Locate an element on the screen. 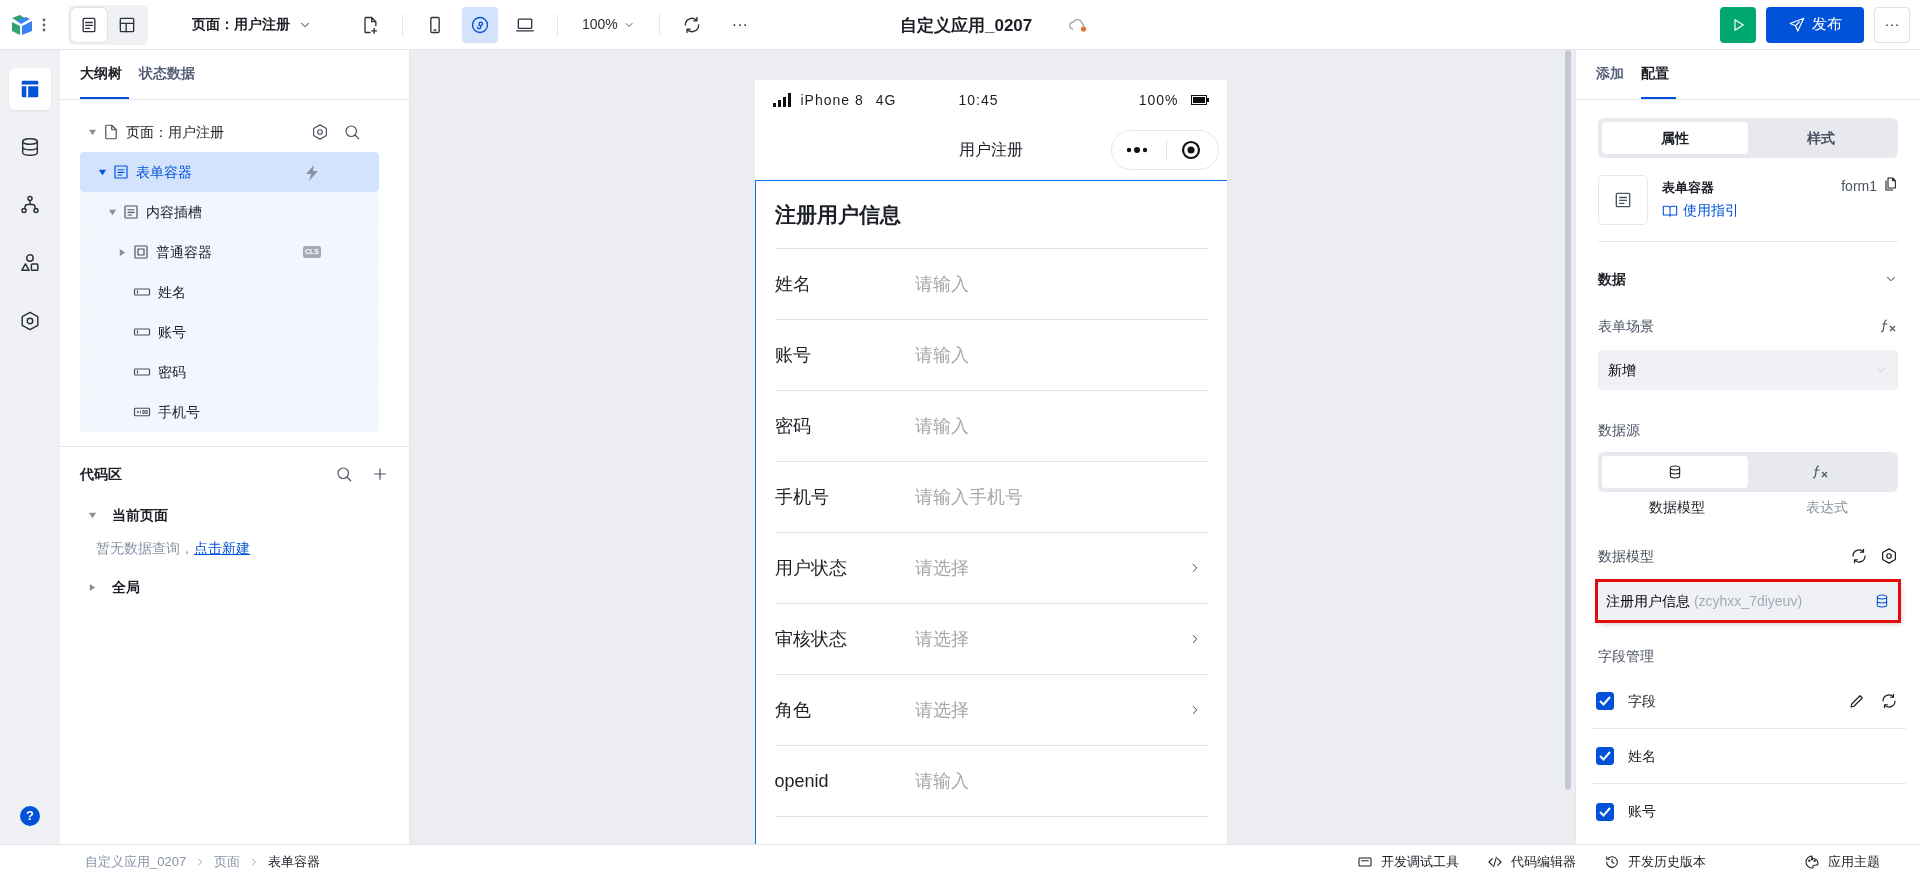 Image resolution: width=1920 pixels, height=879 pixels. toolbar-button: 应用主题 is located at coordinates (1842, 862).